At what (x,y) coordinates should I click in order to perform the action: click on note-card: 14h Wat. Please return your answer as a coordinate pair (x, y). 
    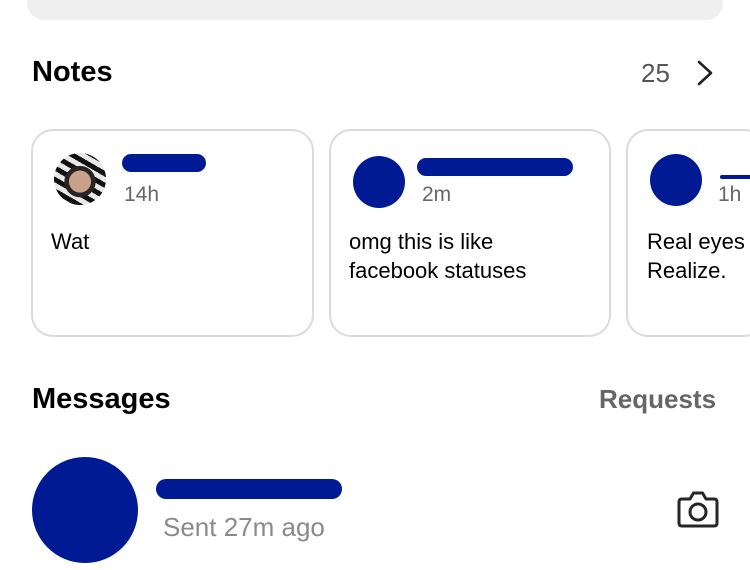
    Looking at the image, I should click on (172, 233).